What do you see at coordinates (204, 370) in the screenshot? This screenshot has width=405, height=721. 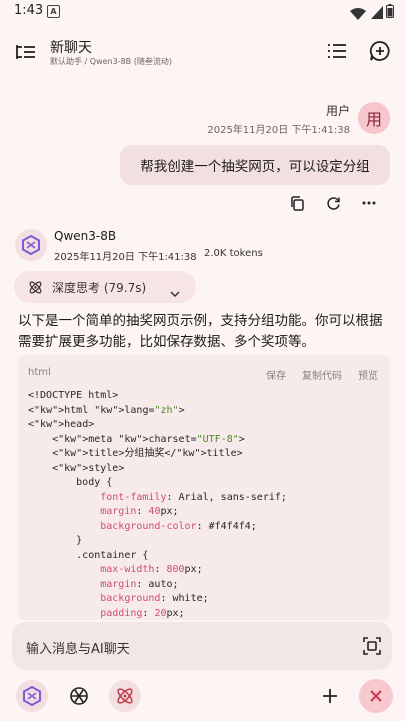 I see `code-block-header: html 保存 复制代码 预览` at bounding box center [204, 370].